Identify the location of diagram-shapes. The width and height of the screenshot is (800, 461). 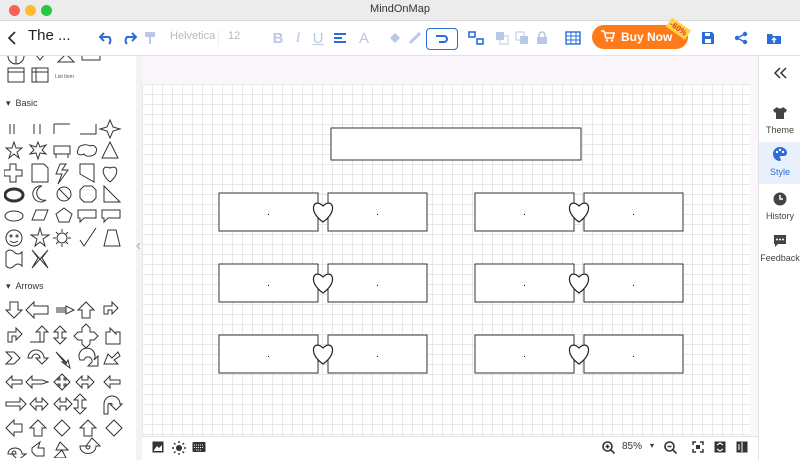
(456, 144).